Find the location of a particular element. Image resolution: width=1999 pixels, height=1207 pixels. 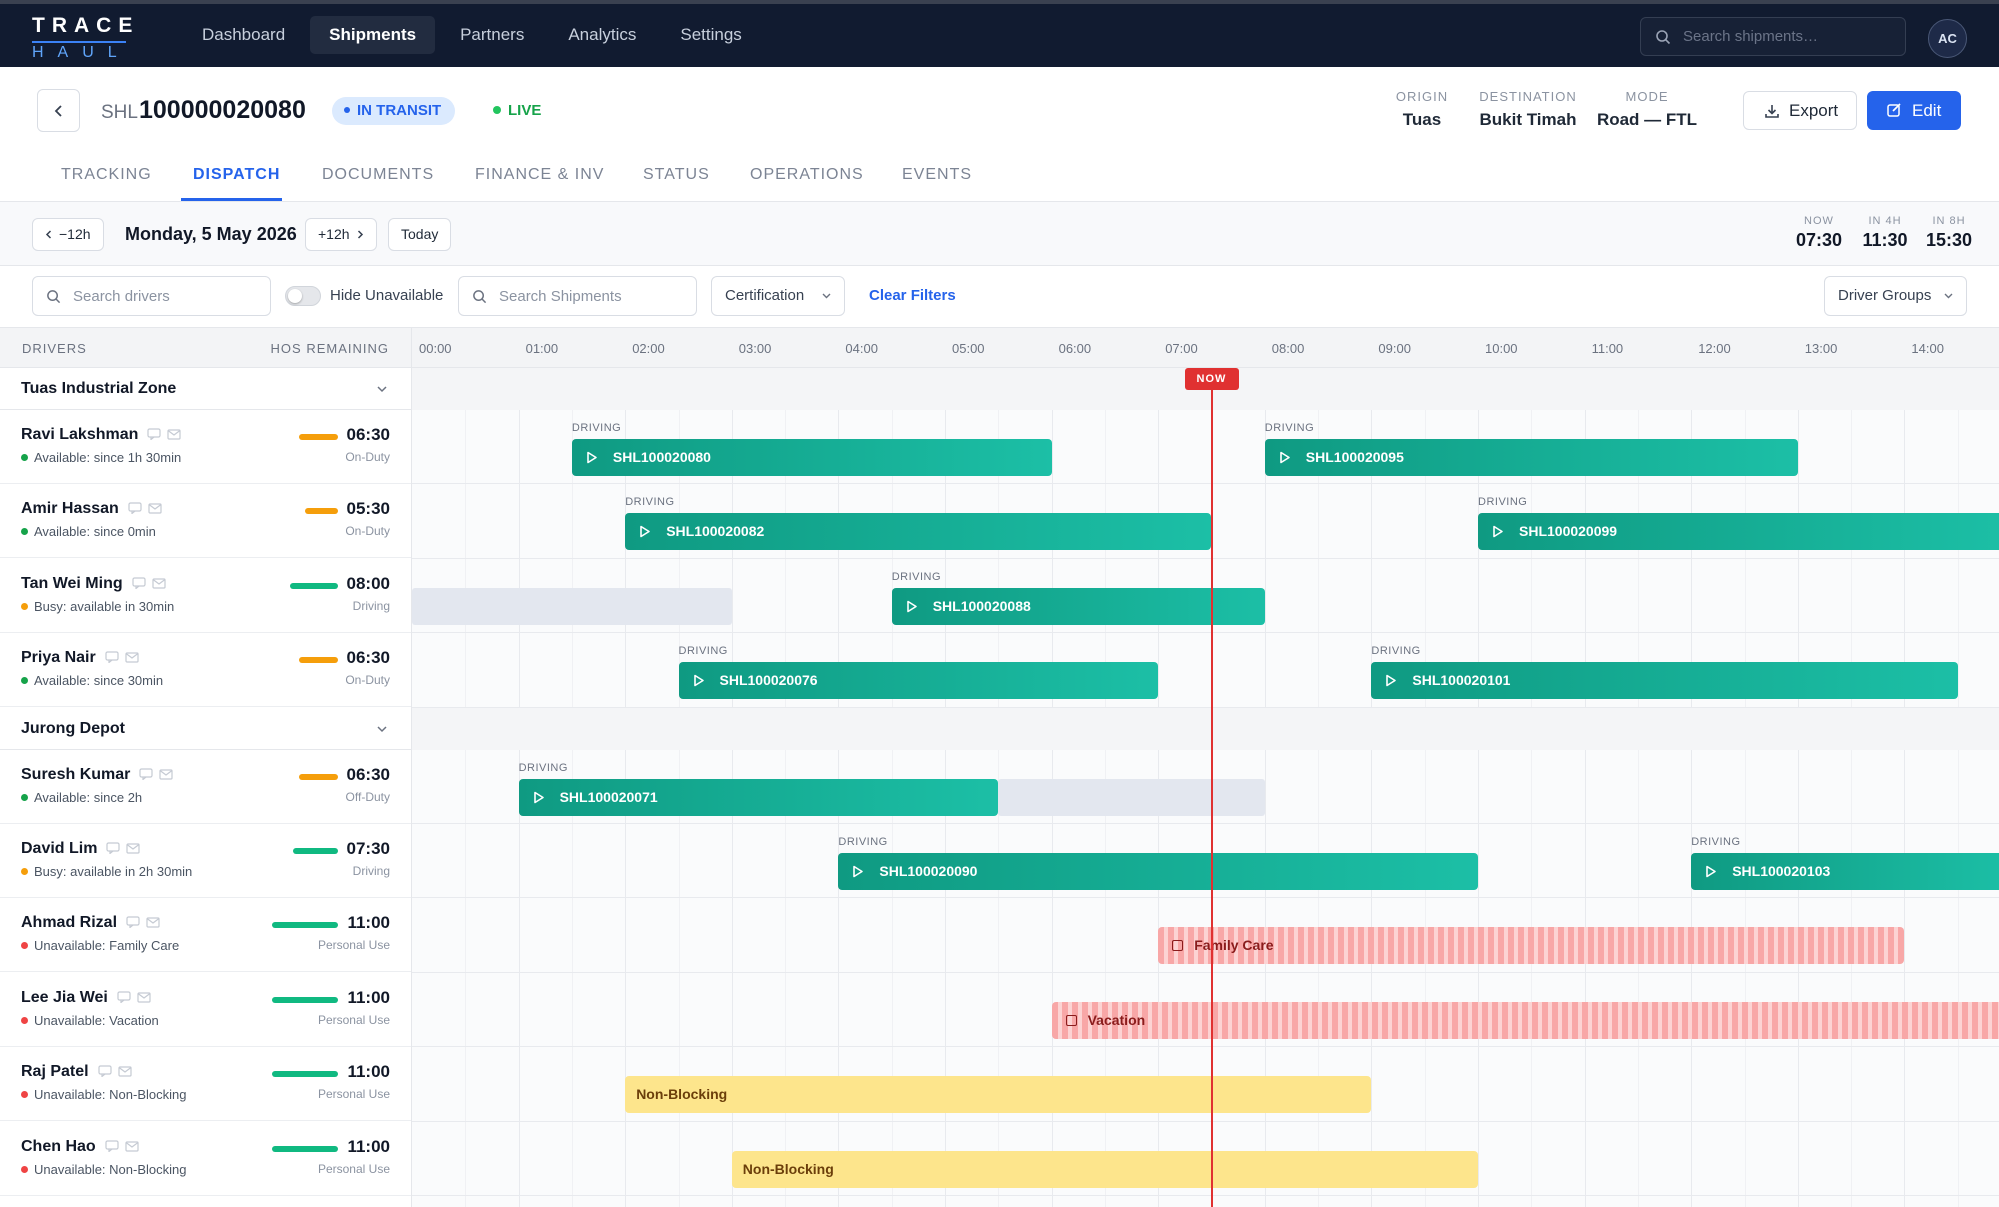

export-label: Export is located at coordinates (1814, 110).